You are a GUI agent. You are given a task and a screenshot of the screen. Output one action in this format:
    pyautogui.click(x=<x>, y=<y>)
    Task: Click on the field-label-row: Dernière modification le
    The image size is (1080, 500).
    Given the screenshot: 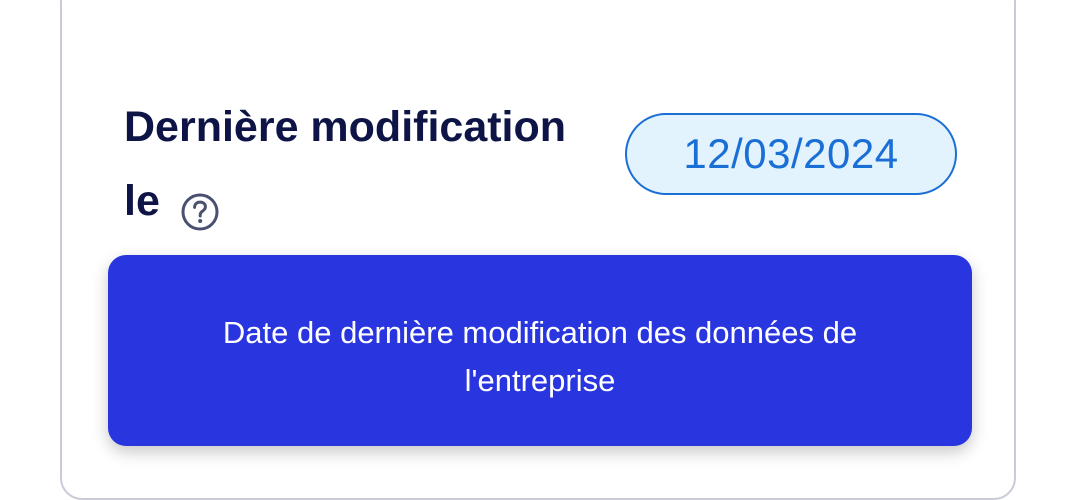 What is the action you would take?
    pyautogui.click(x=364, y=164)
    